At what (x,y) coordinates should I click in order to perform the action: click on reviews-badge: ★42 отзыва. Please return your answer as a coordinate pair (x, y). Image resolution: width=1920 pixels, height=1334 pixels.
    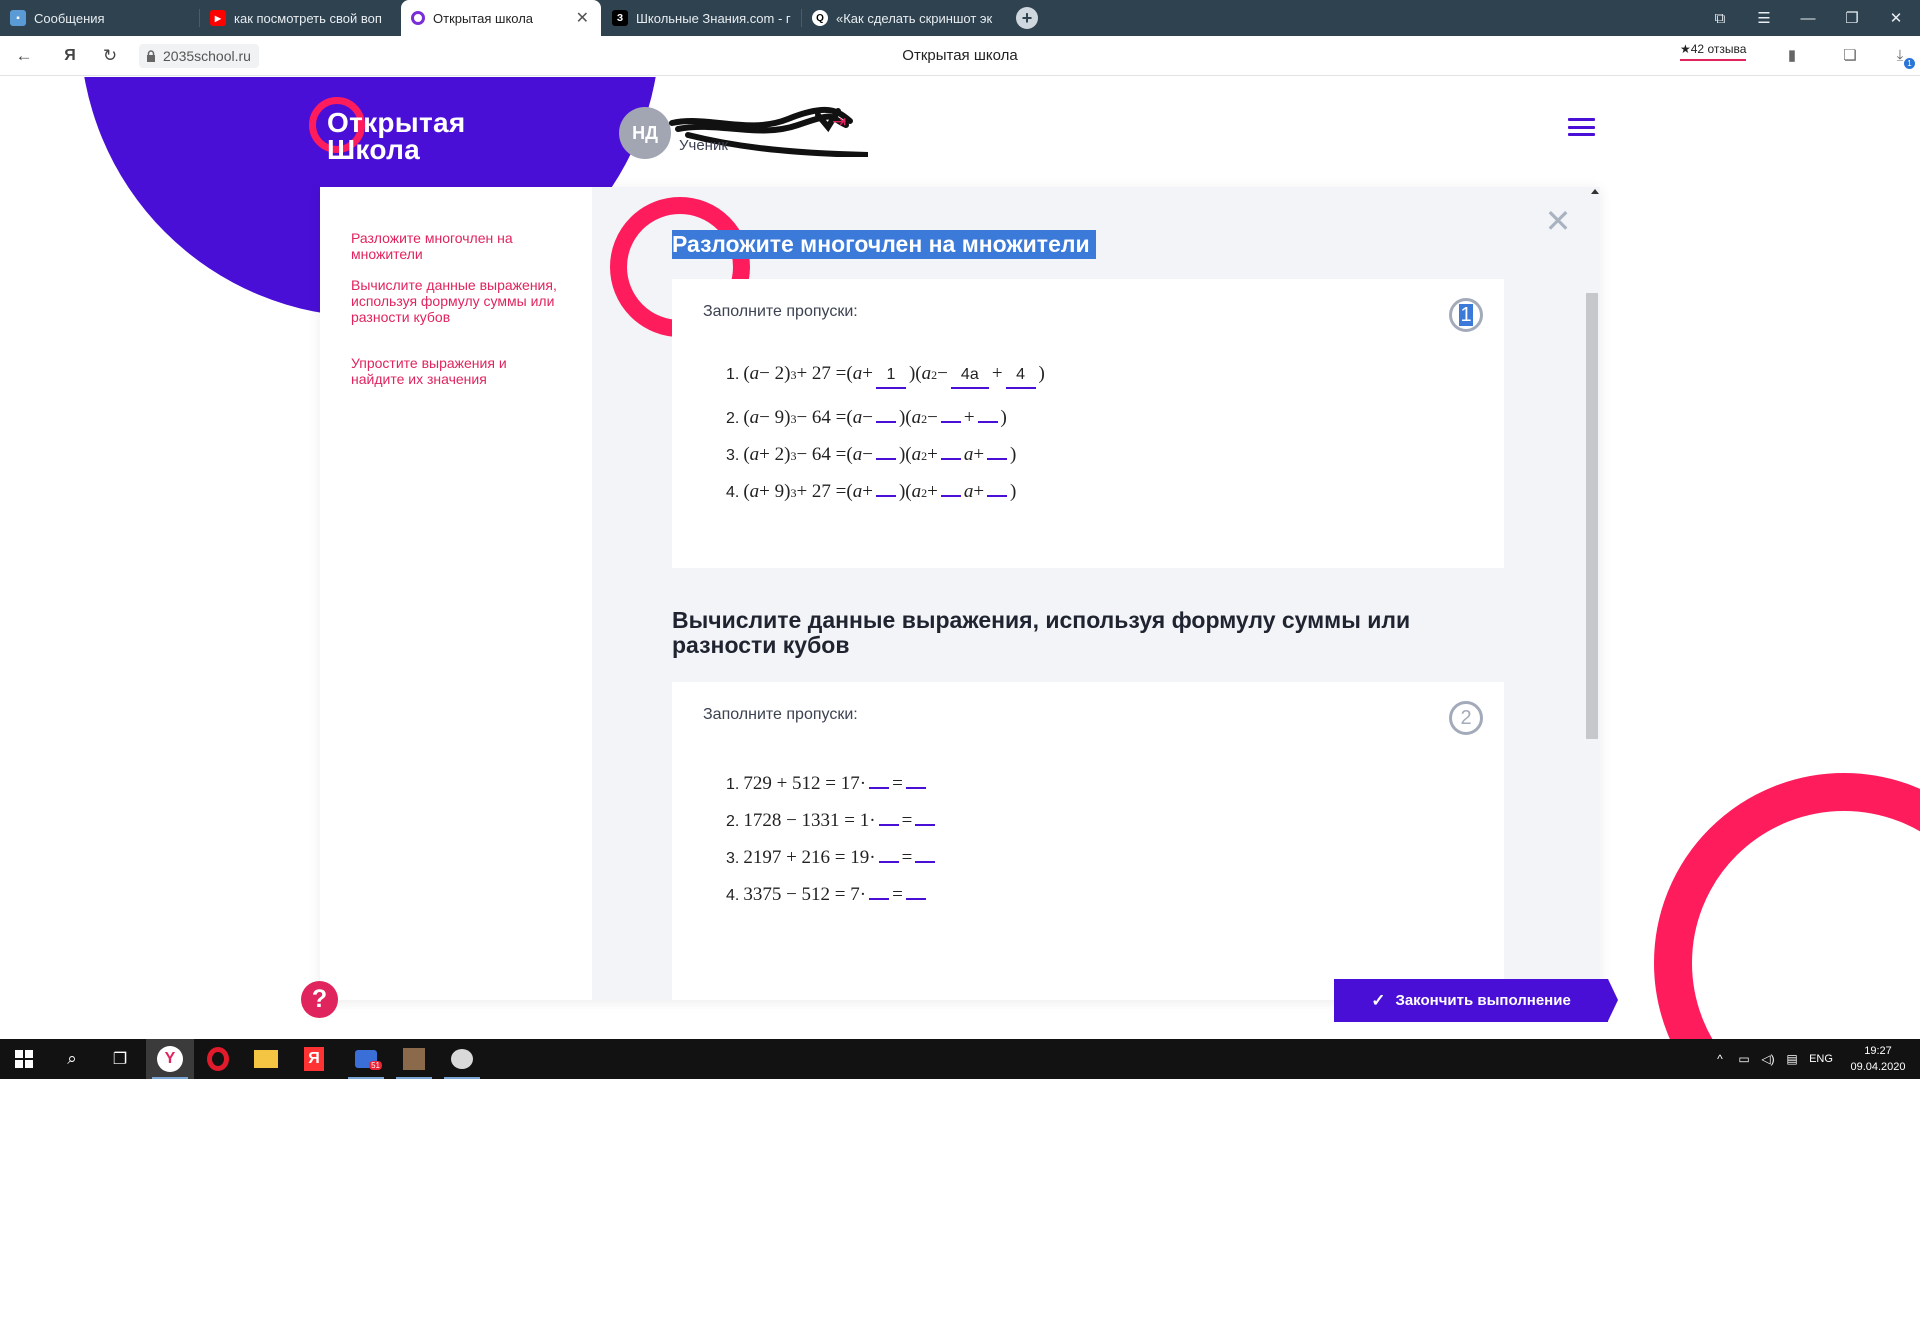
    Looking at the image, I should click on (1713, 51).